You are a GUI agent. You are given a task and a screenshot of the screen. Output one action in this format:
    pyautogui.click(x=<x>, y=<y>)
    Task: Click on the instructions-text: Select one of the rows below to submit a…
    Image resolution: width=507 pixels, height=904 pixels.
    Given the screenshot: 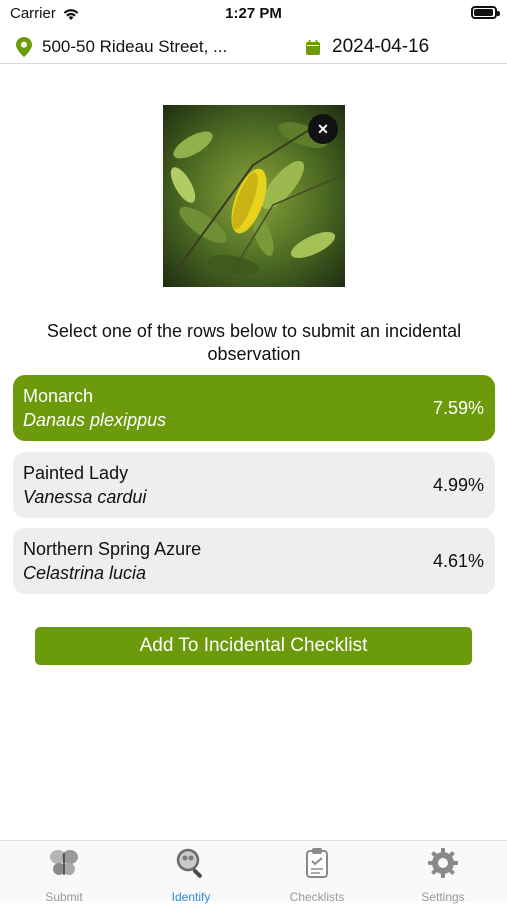 What is the action you would take?
    pyautogui.click(x=254, y=342)
    